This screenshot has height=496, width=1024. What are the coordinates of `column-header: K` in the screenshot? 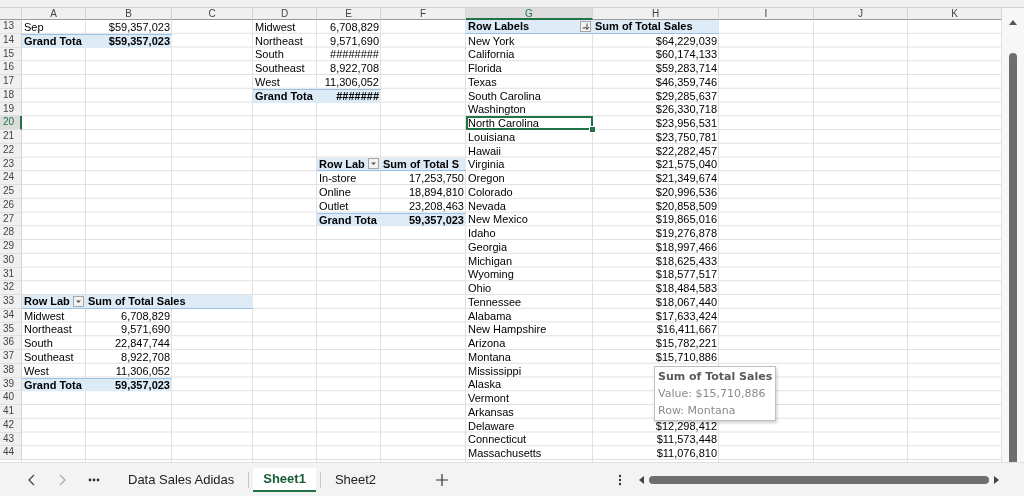 It's located at (955, 14).